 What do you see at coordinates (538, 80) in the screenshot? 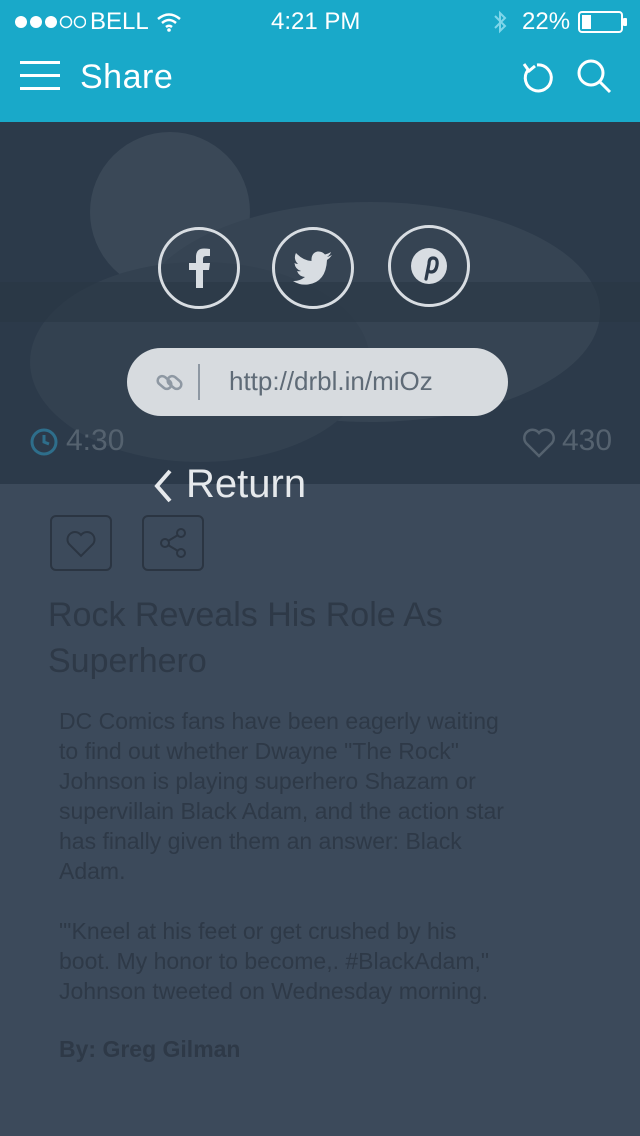
I see `refresh-icon` at bounding box center [538, 80].